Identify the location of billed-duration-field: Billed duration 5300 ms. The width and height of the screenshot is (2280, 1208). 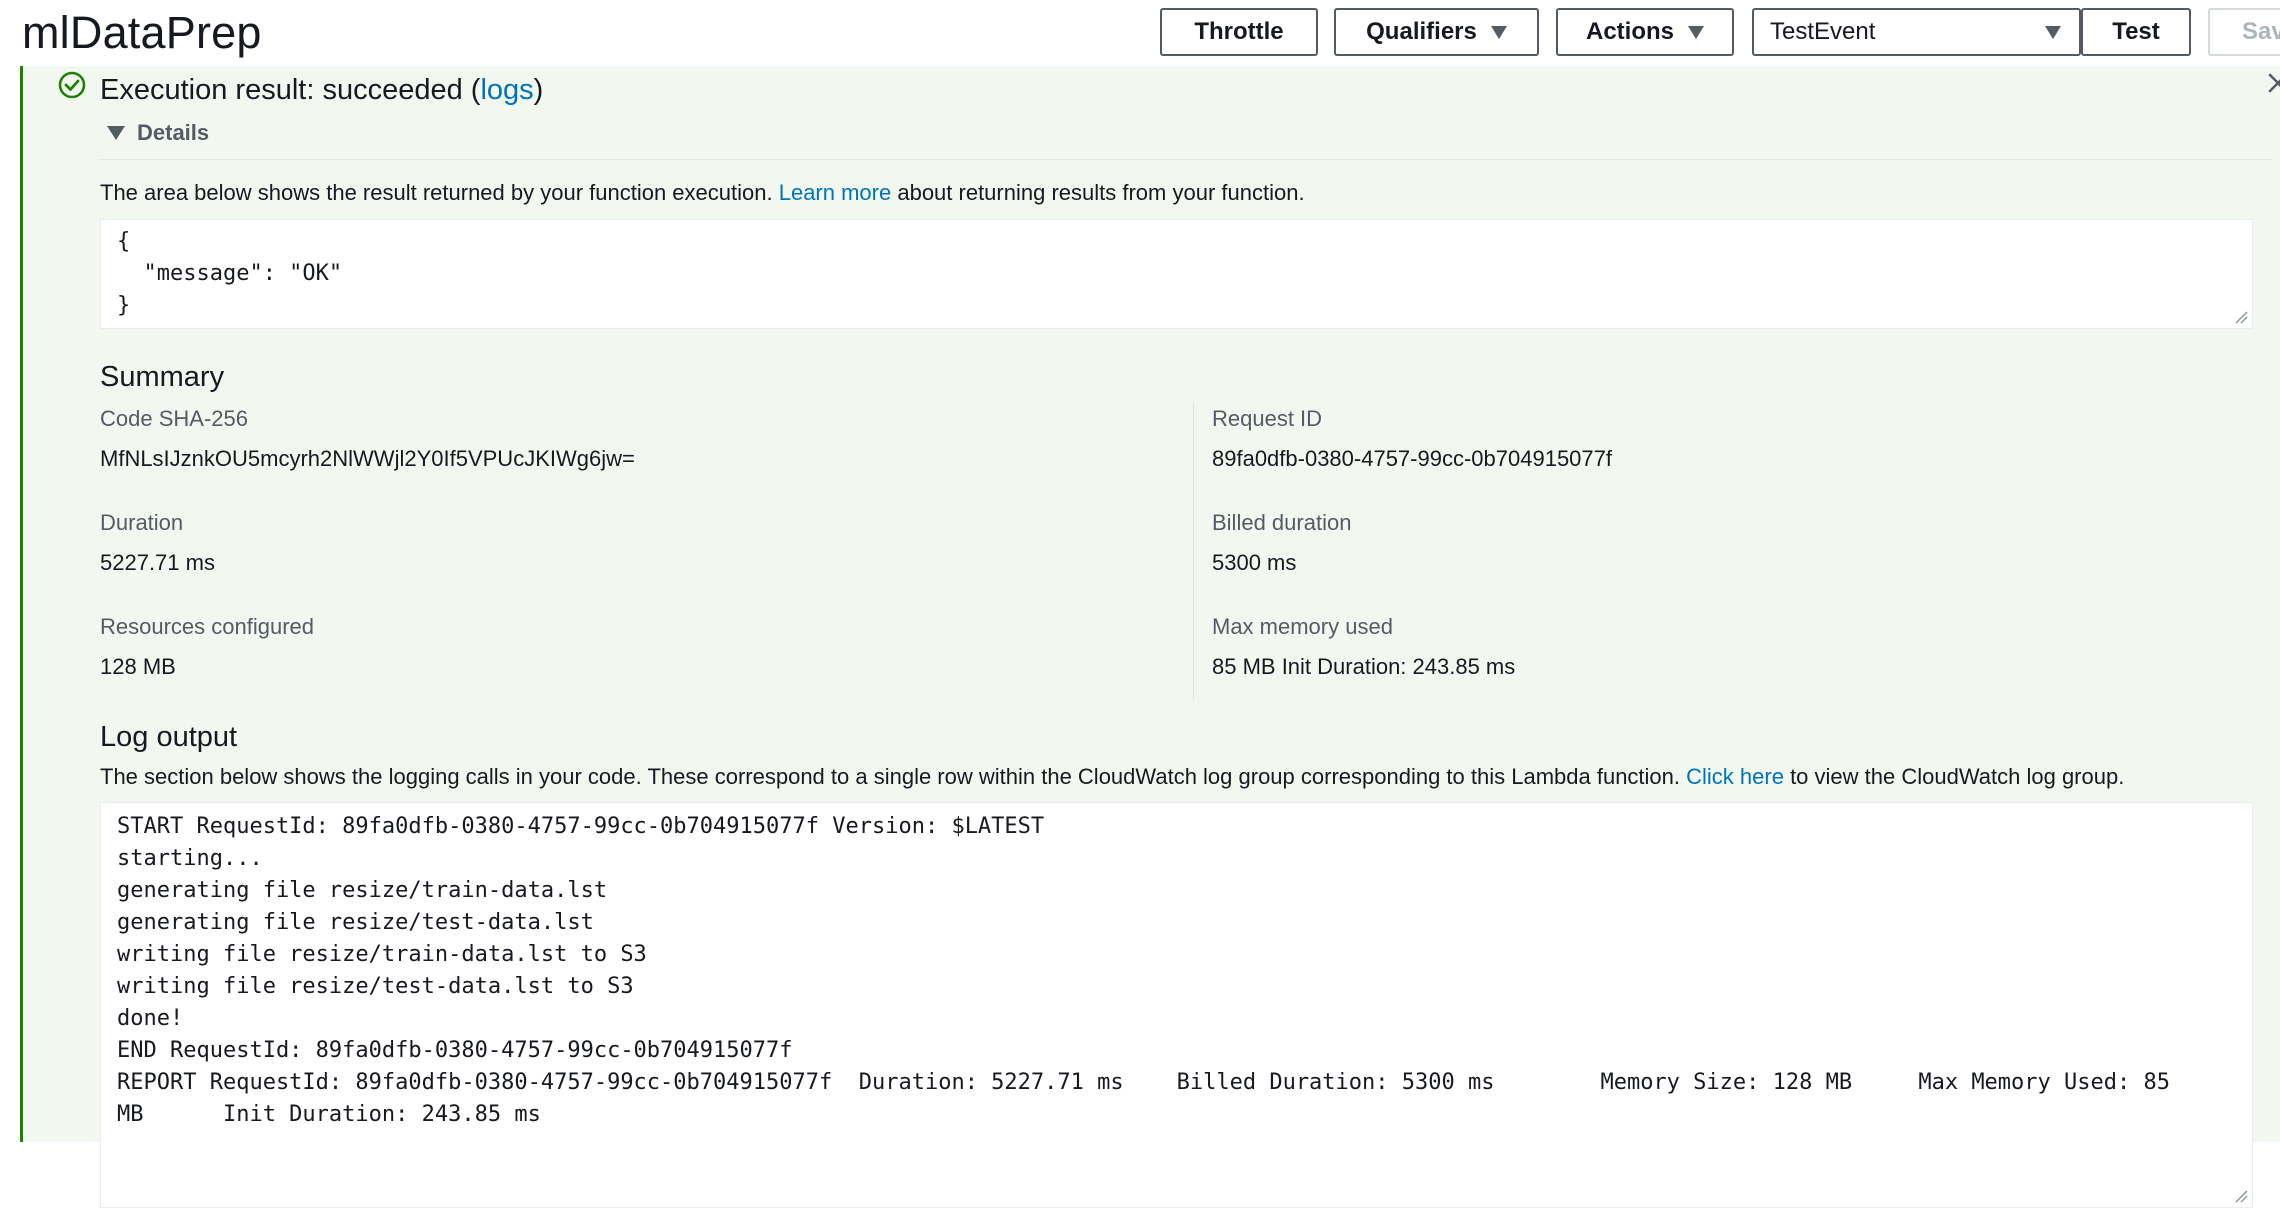
(1281, 543).